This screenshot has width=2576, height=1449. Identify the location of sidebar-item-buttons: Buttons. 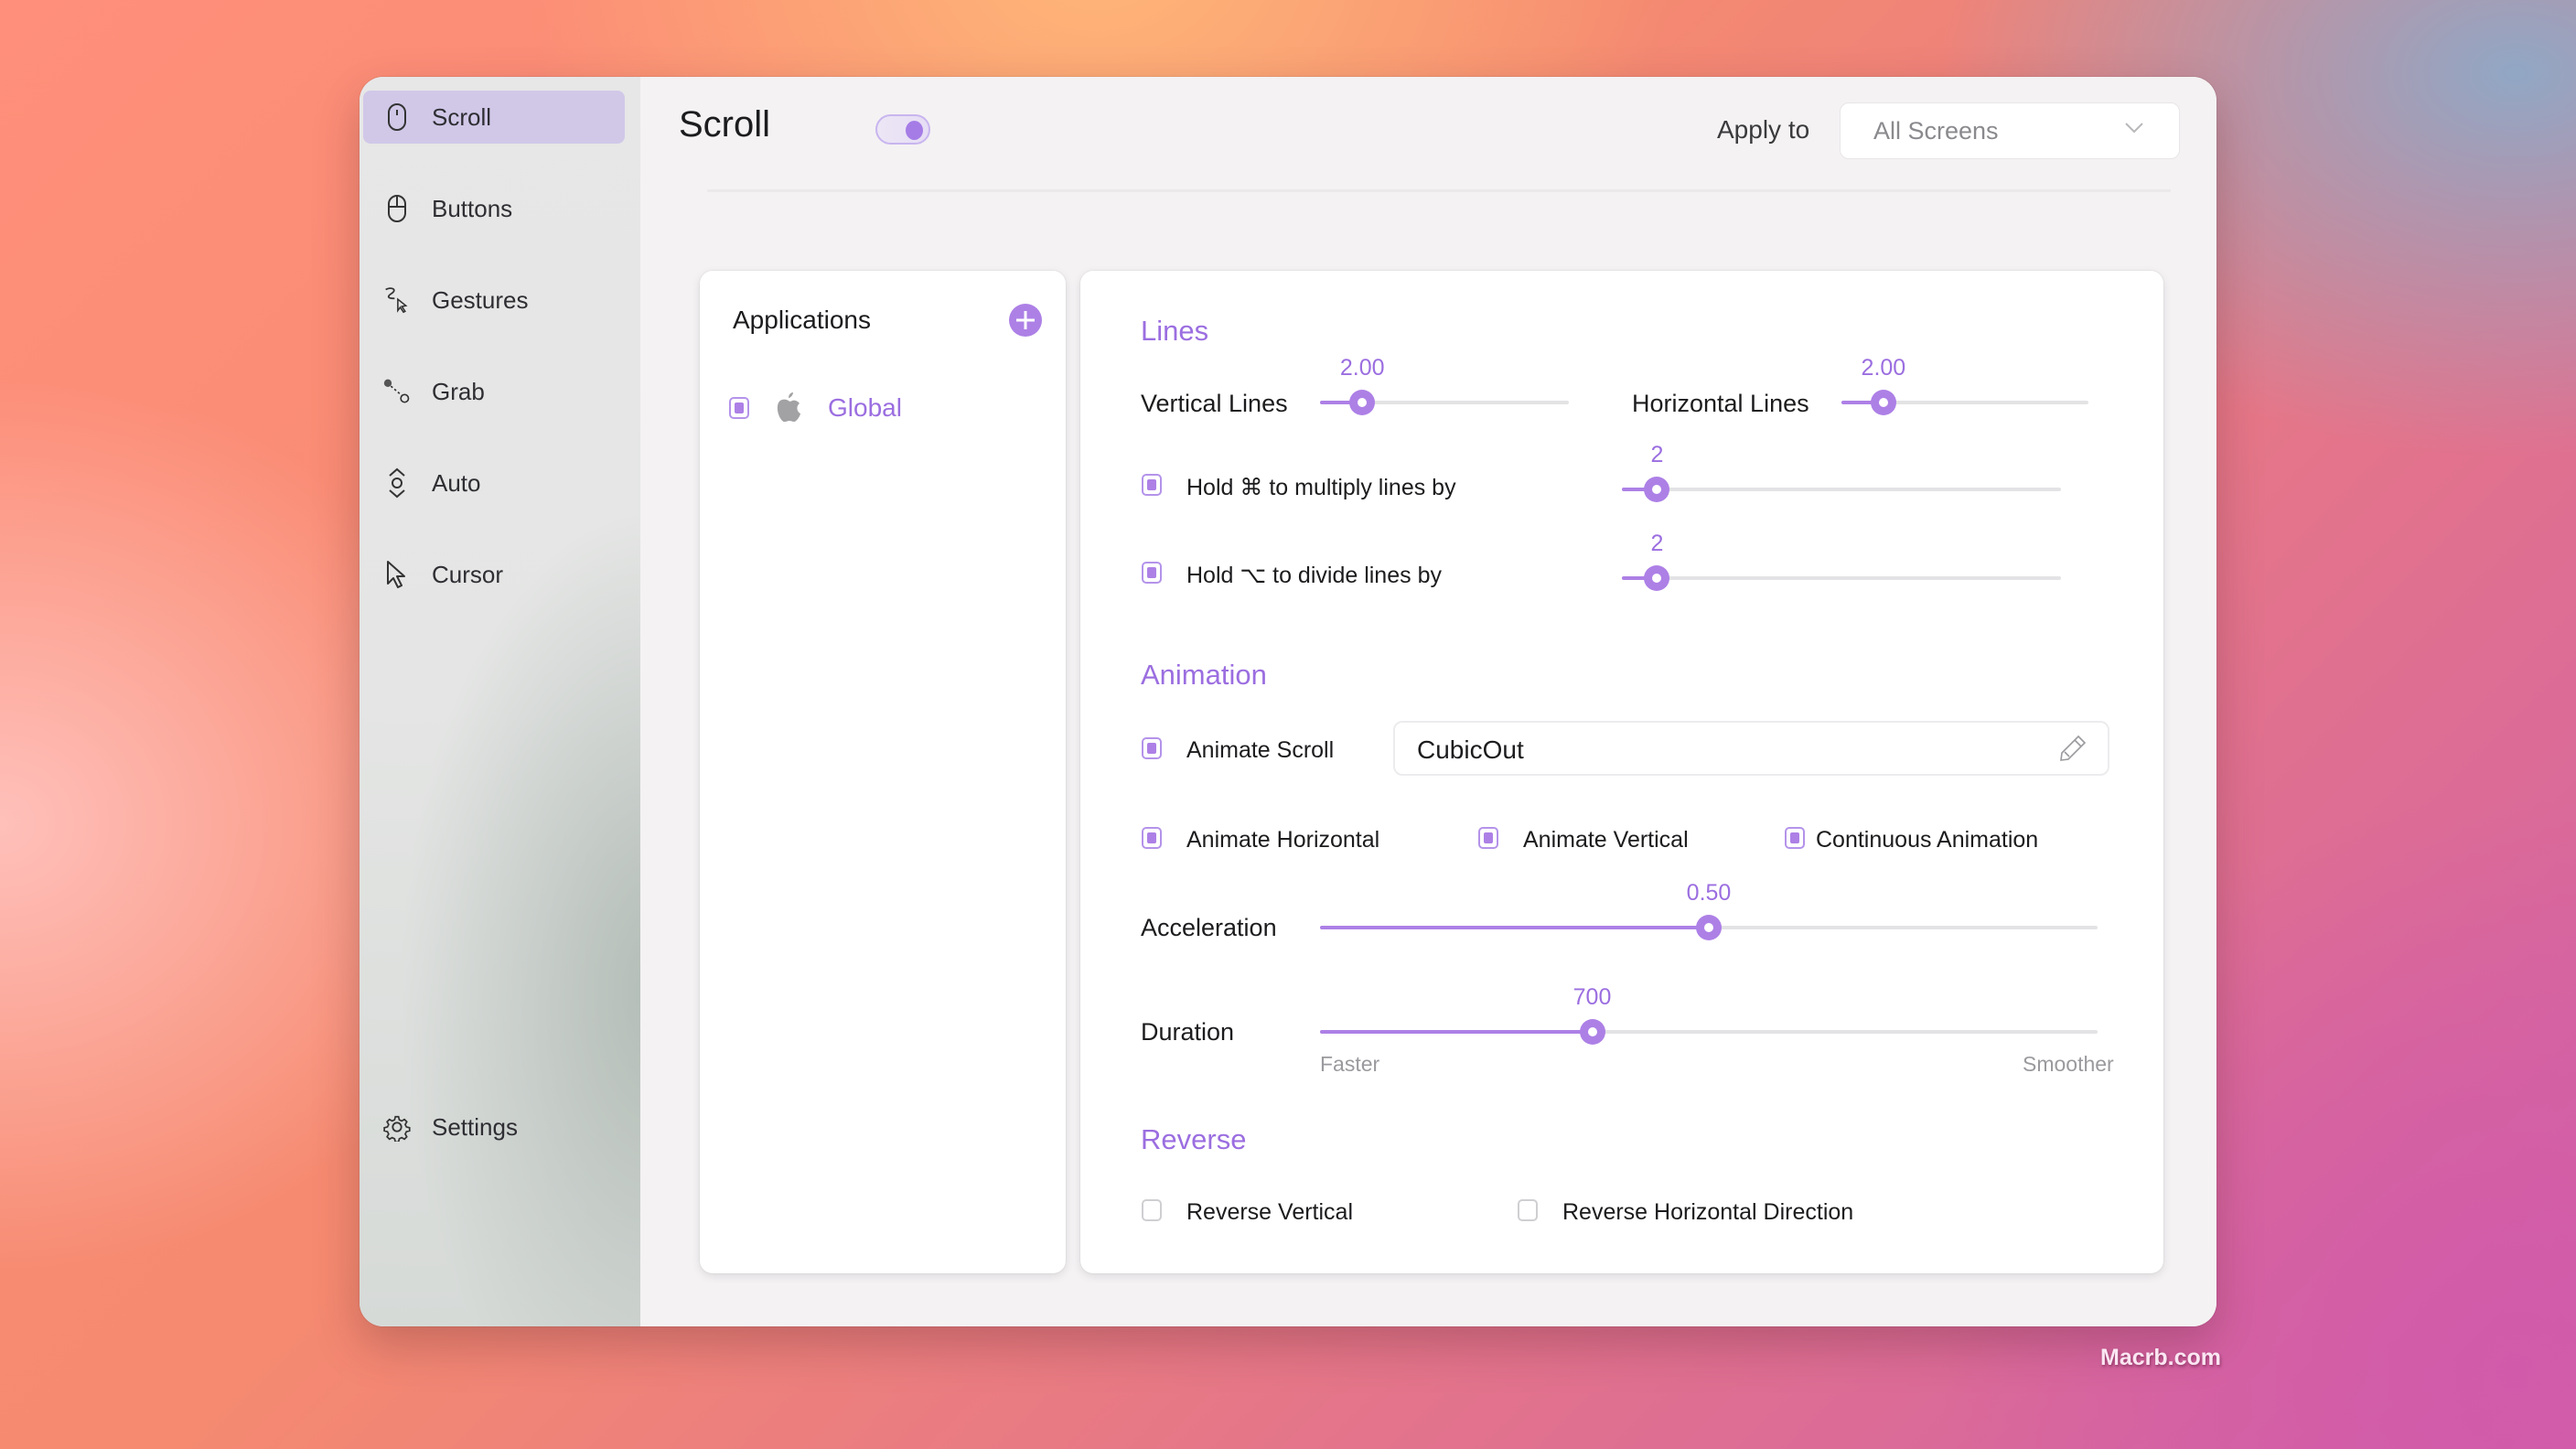
(494, 208).